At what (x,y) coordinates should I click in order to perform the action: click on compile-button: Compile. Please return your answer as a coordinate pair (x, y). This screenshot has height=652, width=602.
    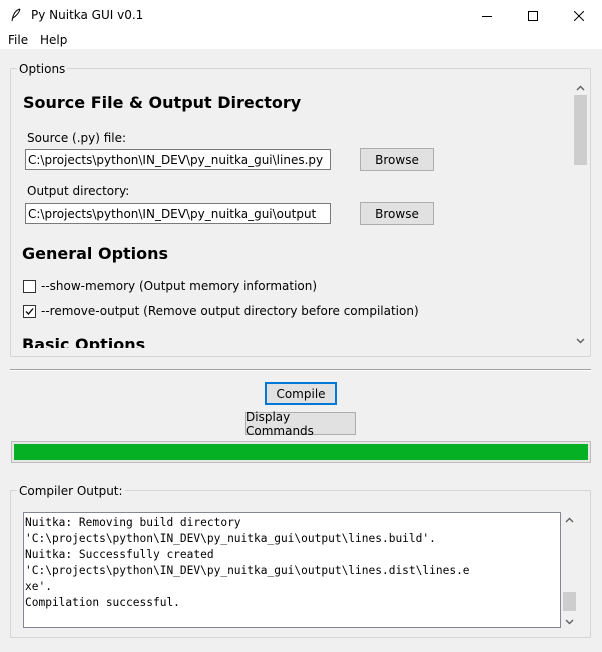
    Looking at the image, I should click on (301, 393).